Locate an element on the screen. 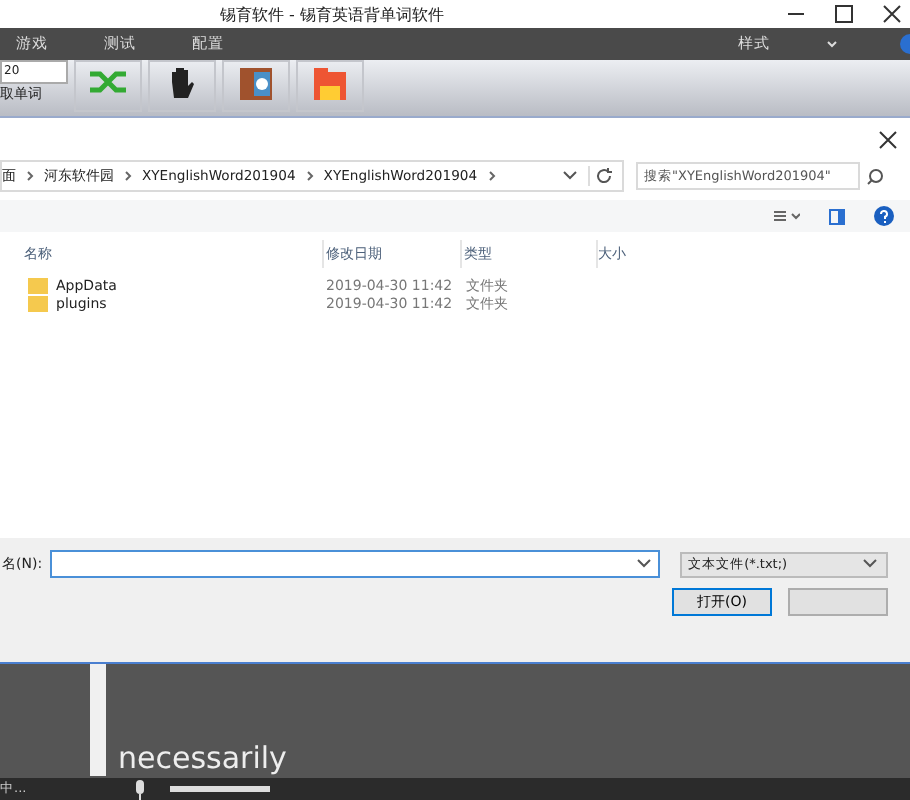  save-button is located at coordinates (330, 86).